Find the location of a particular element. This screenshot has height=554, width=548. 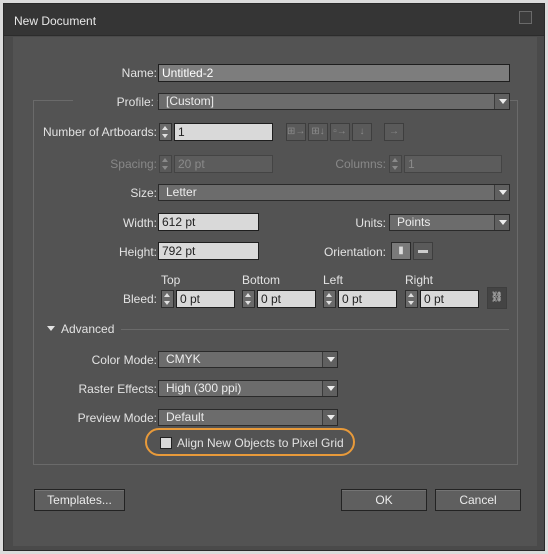

cancel-button: Cancel is located at coordinates (478, 500).